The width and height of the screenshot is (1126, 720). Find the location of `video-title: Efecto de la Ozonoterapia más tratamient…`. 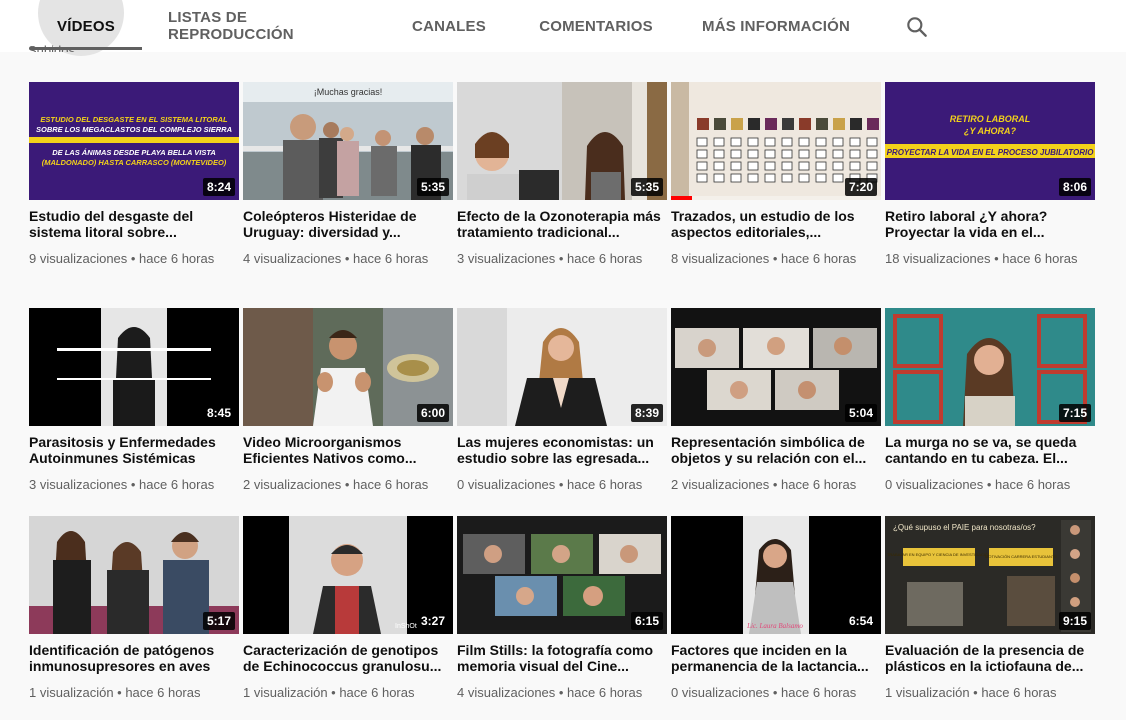

video-title: Efecto de la Ozonoterapia más tratamient… is located at coordinates (561, 224).